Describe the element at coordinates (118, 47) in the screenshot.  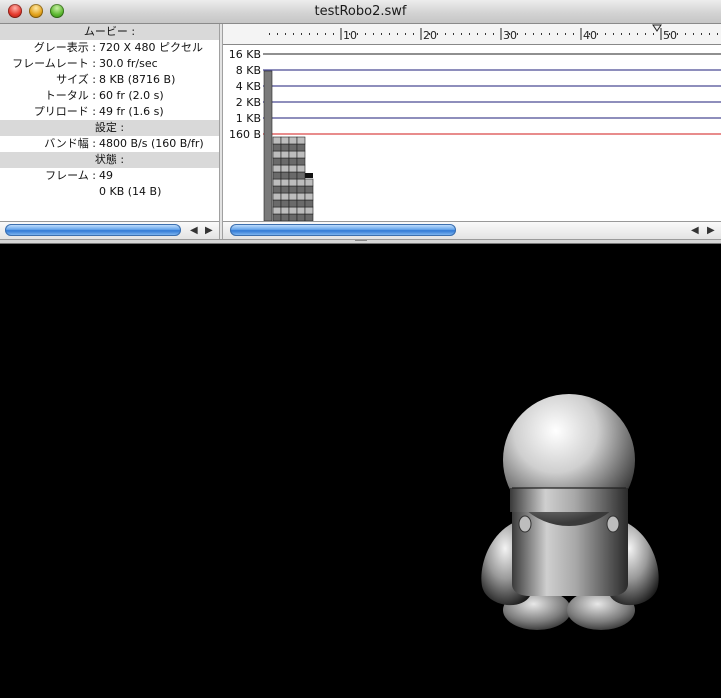
I see `info-row-dimensions: グレー表示 :720 X 480 ピクセル` at that location.